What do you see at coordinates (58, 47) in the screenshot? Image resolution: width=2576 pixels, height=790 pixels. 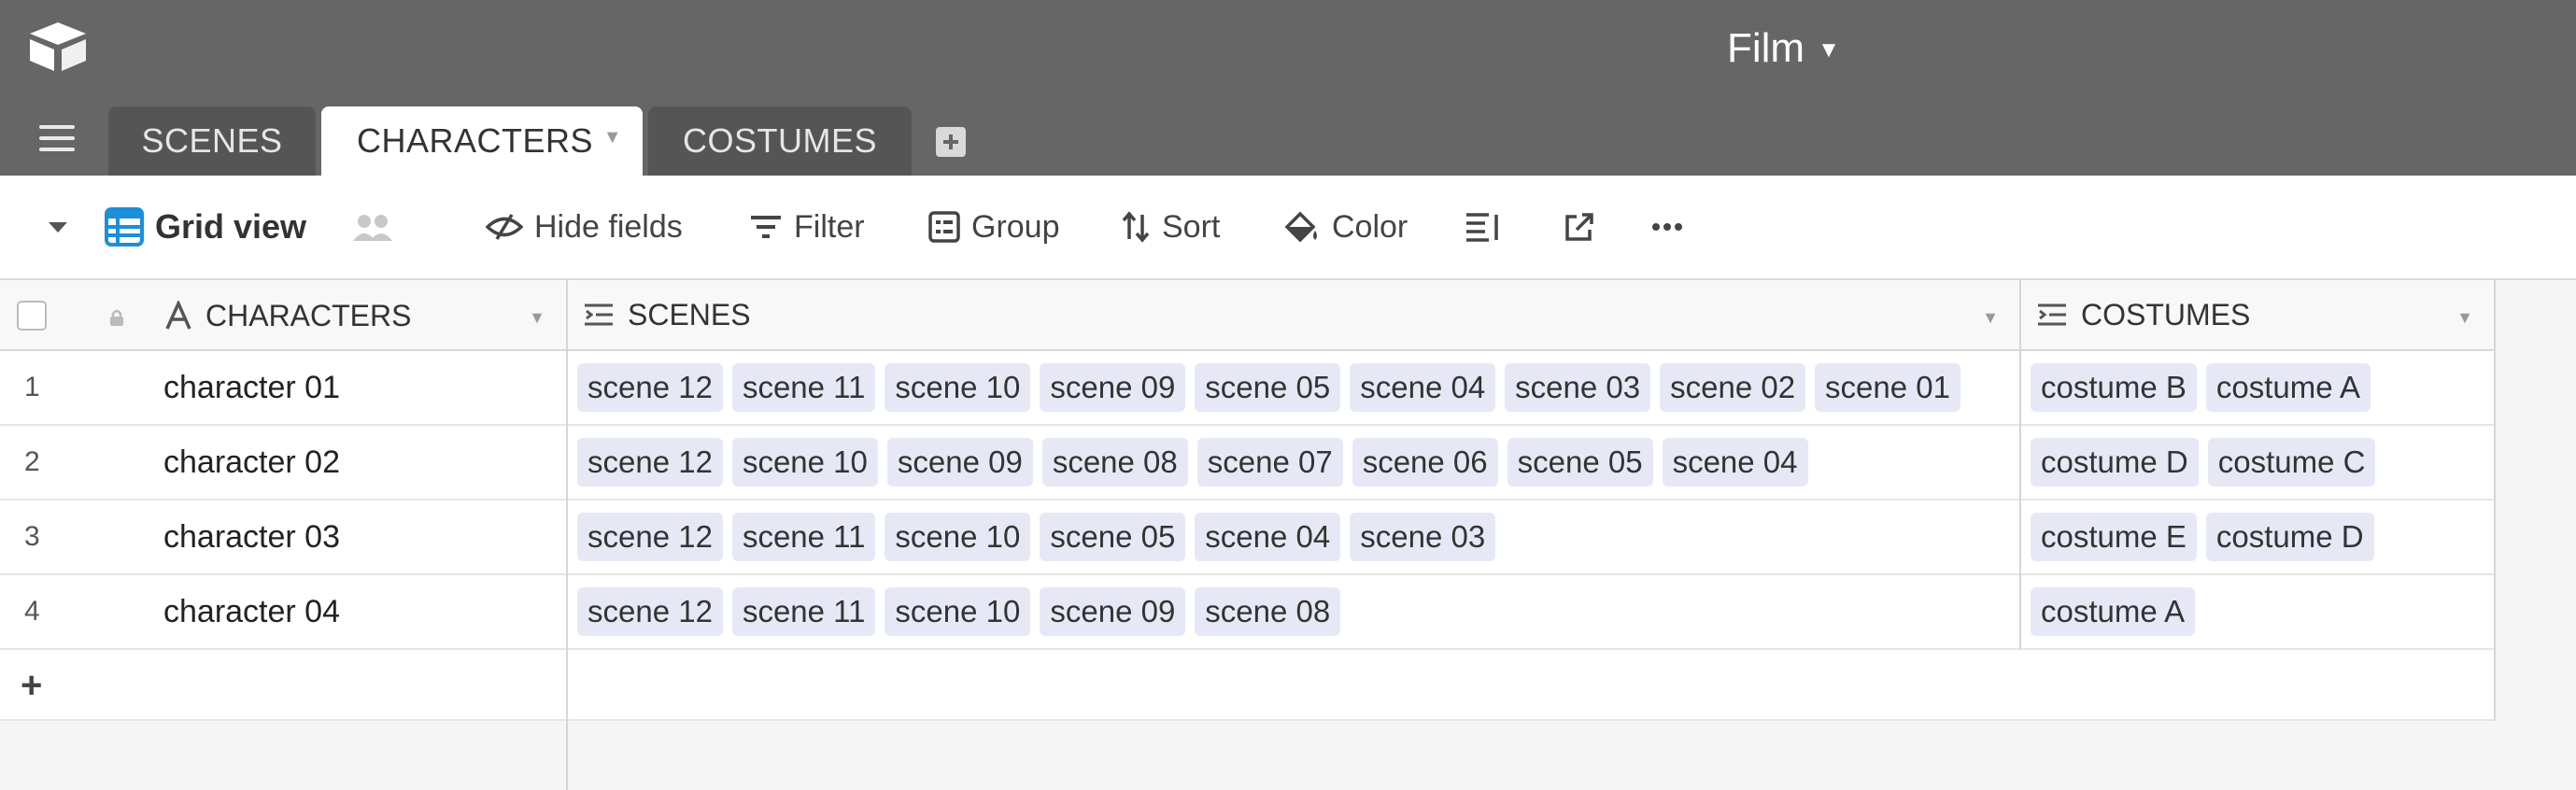 I see `airtable-logo-icon` at bounding box center [58, 47].